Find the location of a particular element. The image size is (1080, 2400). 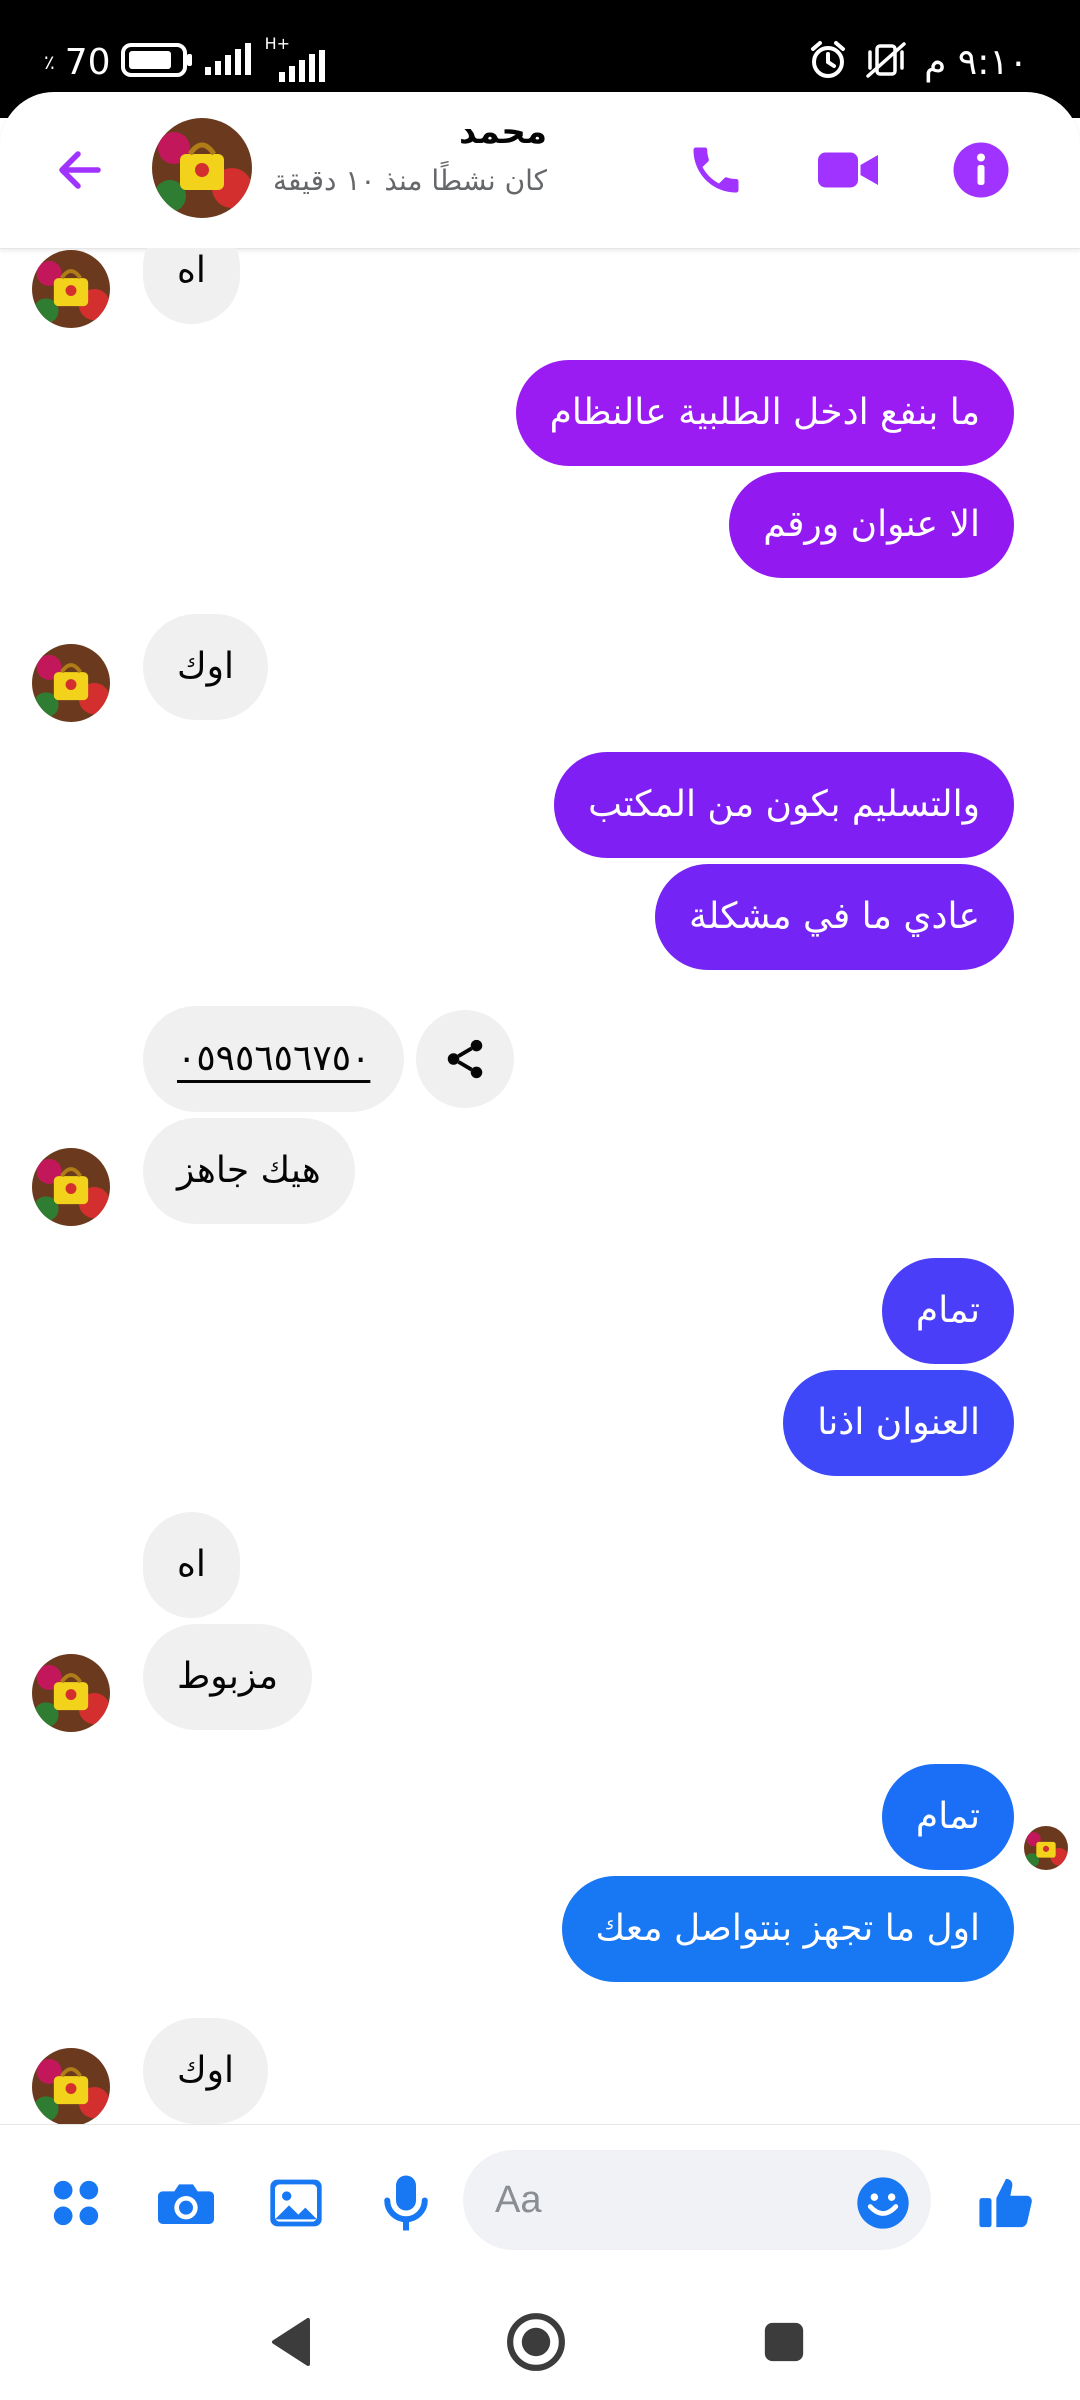

incoming-message: هيك جاهز is located at coordinates (249, 1171).